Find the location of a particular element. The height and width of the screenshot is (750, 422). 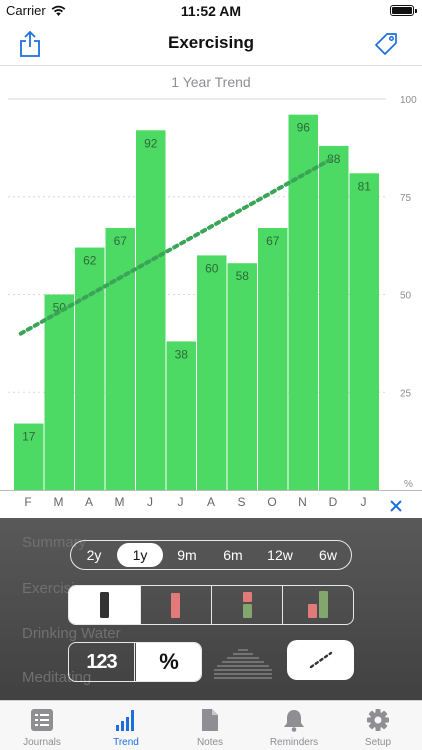

percent-format-label: % is located at coordinates (169, 661).